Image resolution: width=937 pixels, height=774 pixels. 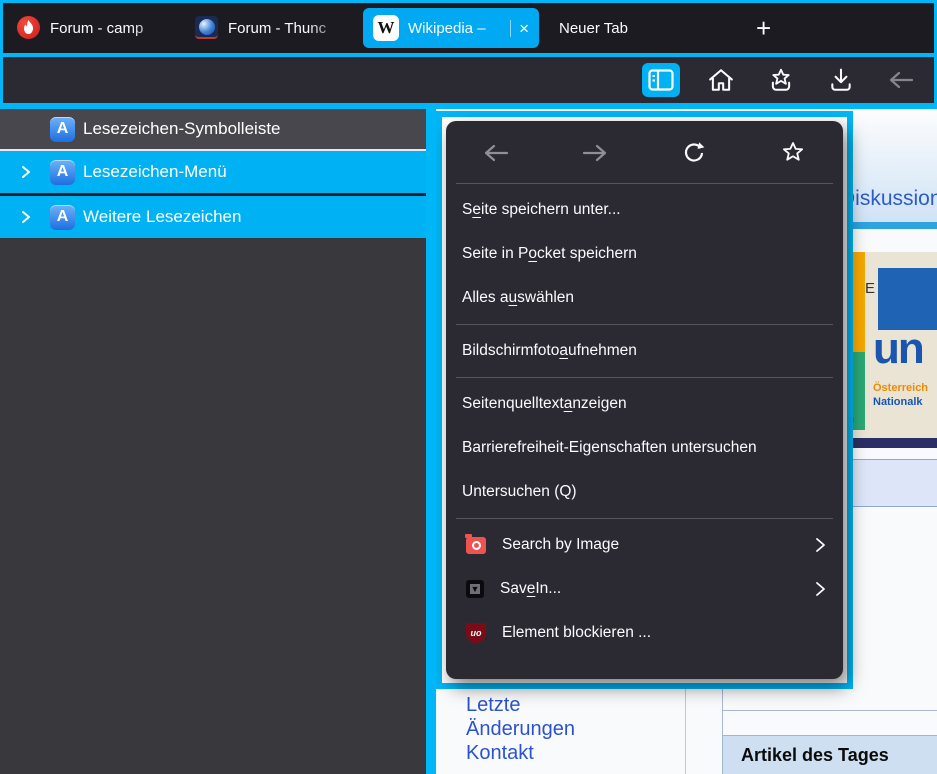 What do you see at coordinates (97, 28) in the screenshot?
I see `tab-label: Forum - camp` at bounding box center [97, 28].